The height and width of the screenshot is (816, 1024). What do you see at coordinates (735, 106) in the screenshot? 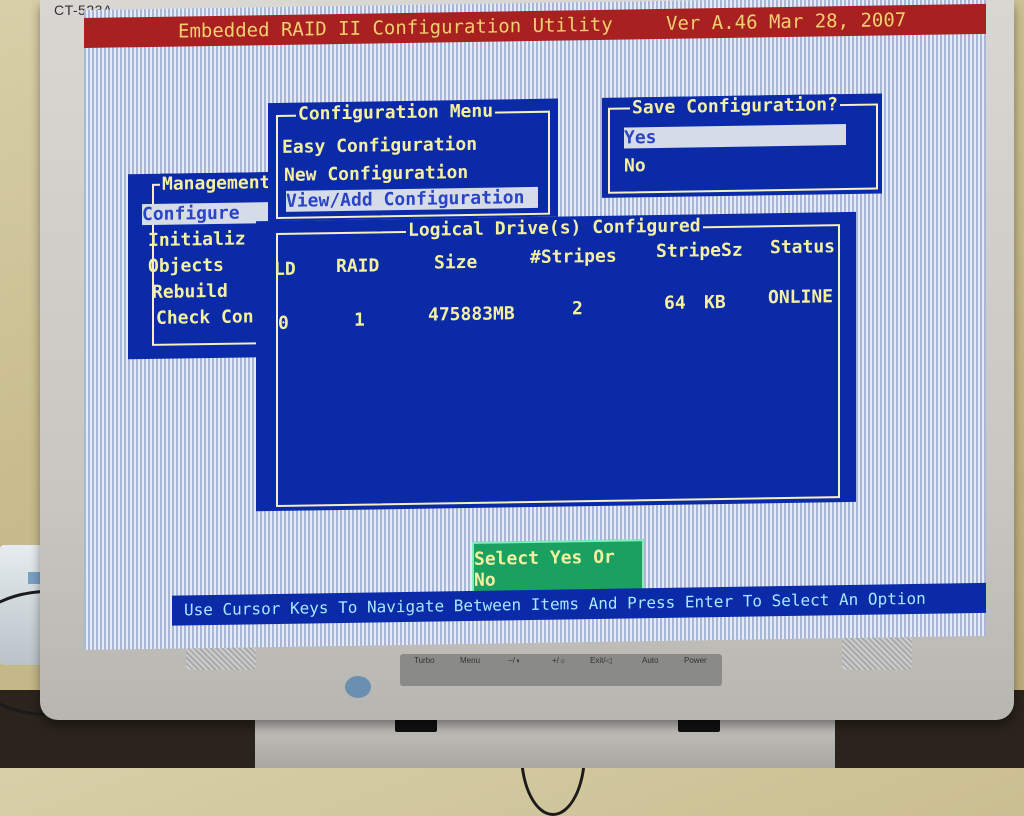
I see `save-dialog-title: Save Configuration?` at bounding box center [735, 106].